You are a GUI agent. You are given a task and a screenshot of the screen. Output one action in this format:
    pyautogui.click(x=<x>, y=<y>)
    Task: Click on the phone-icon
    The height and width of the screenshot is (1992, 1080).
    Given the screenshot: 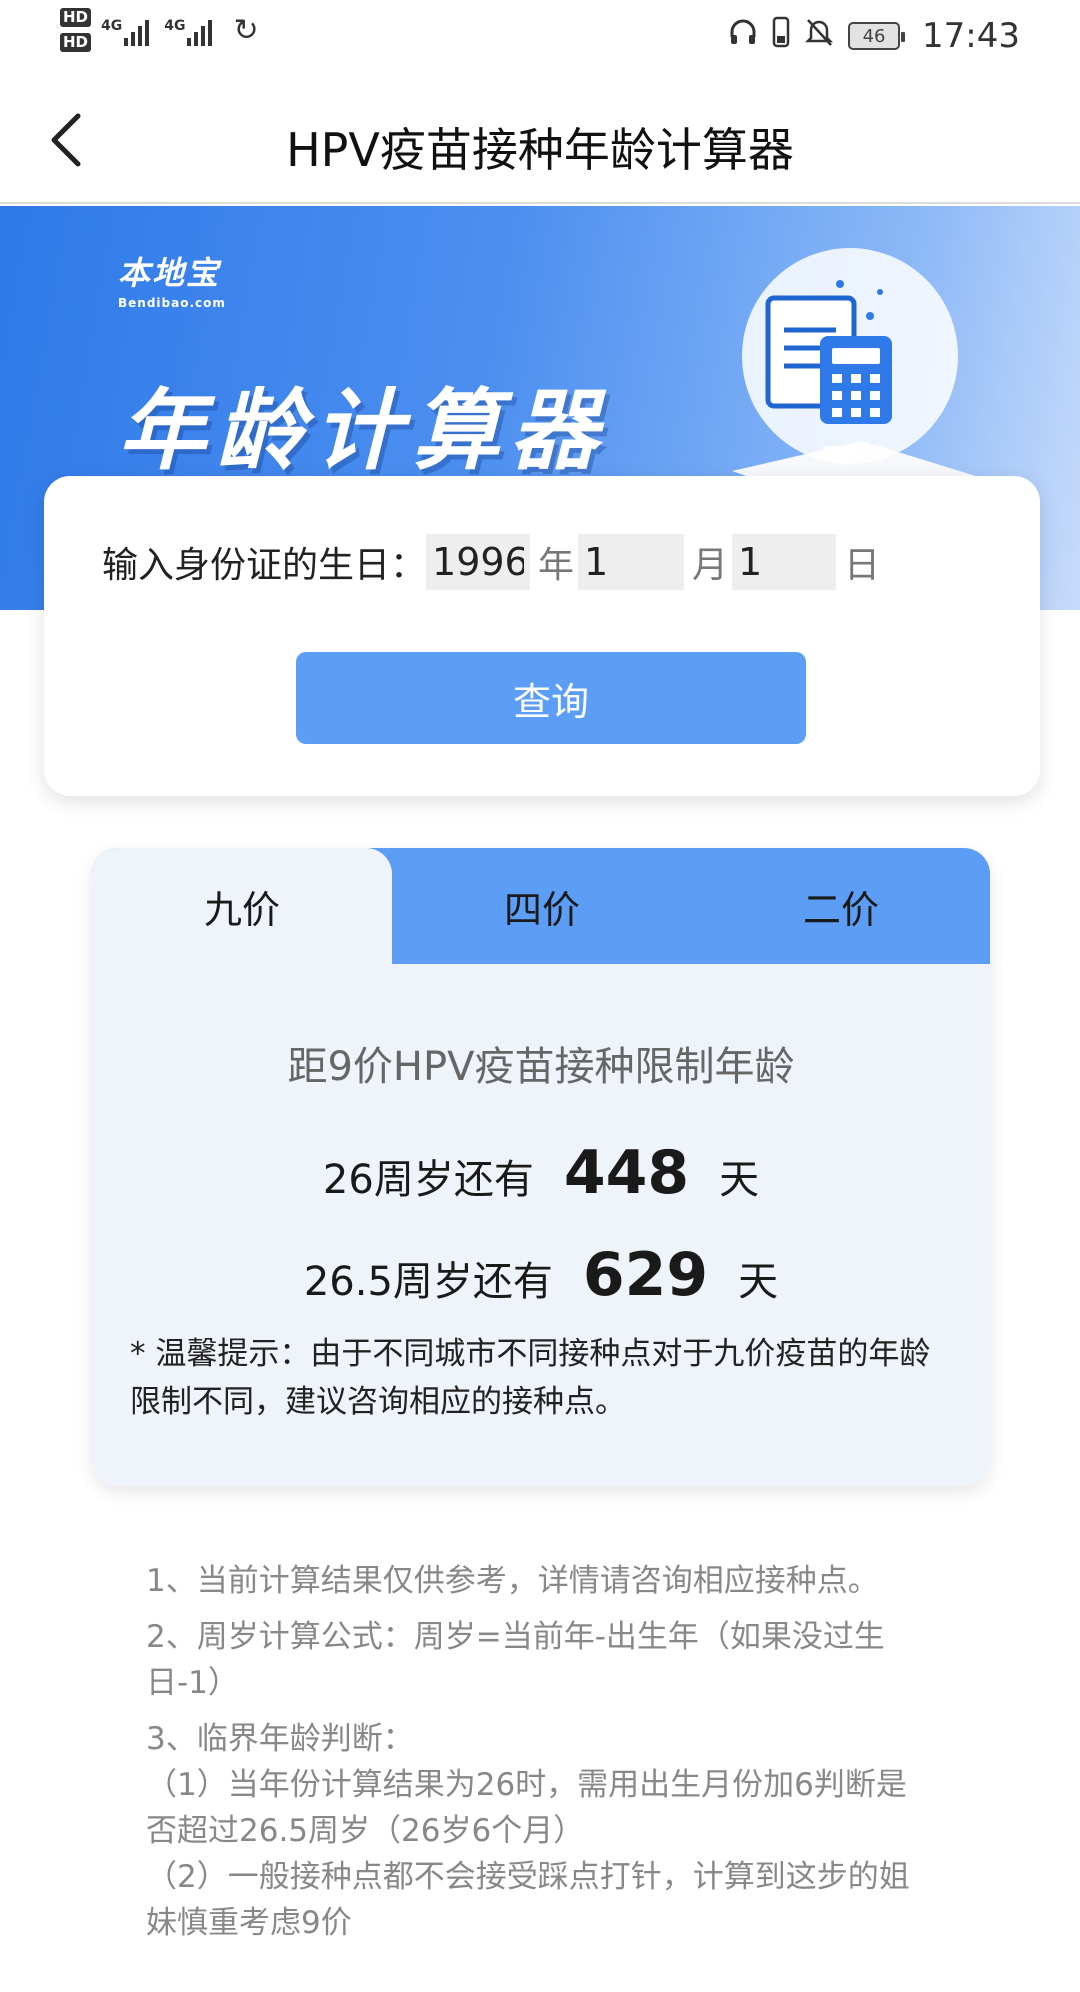 What is the action you would take?
    pyautogui.click(x=781, y=36)
    